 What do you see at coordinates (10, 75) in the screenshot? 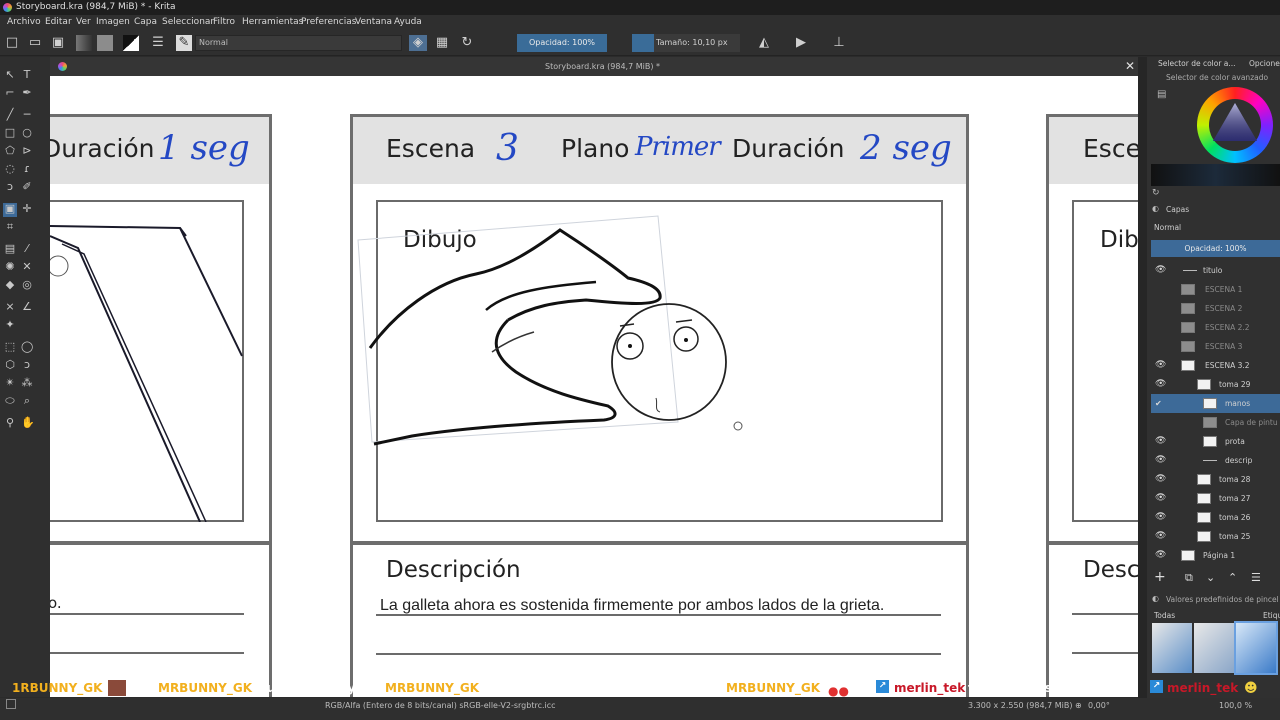
I see `select-shapes-icon: ↖` at bounding box center [10, 75].